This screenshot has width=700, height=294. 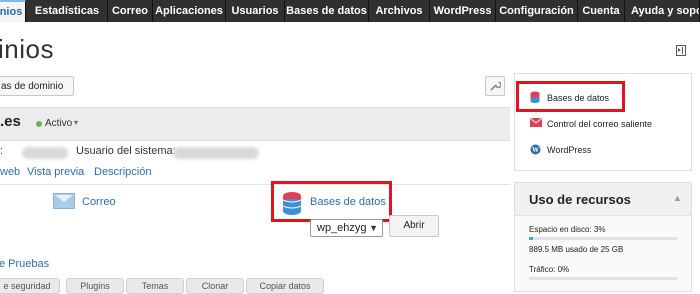 What do you see at coordinates (373, 228) in the screenshot?
I see `chevron-down-icon: ▼` at bounding box center [373, 228].